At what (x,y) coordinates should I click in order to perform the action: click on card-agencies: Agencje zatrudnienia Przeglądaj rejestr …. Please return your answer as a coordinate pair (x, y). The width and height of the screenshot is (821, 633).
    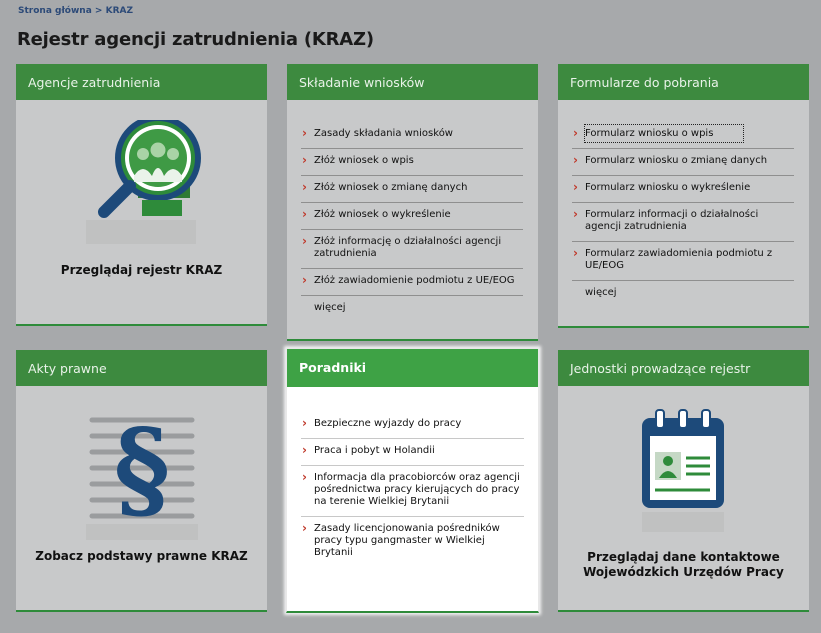
    Looking at the image, I should click on (141, 195).